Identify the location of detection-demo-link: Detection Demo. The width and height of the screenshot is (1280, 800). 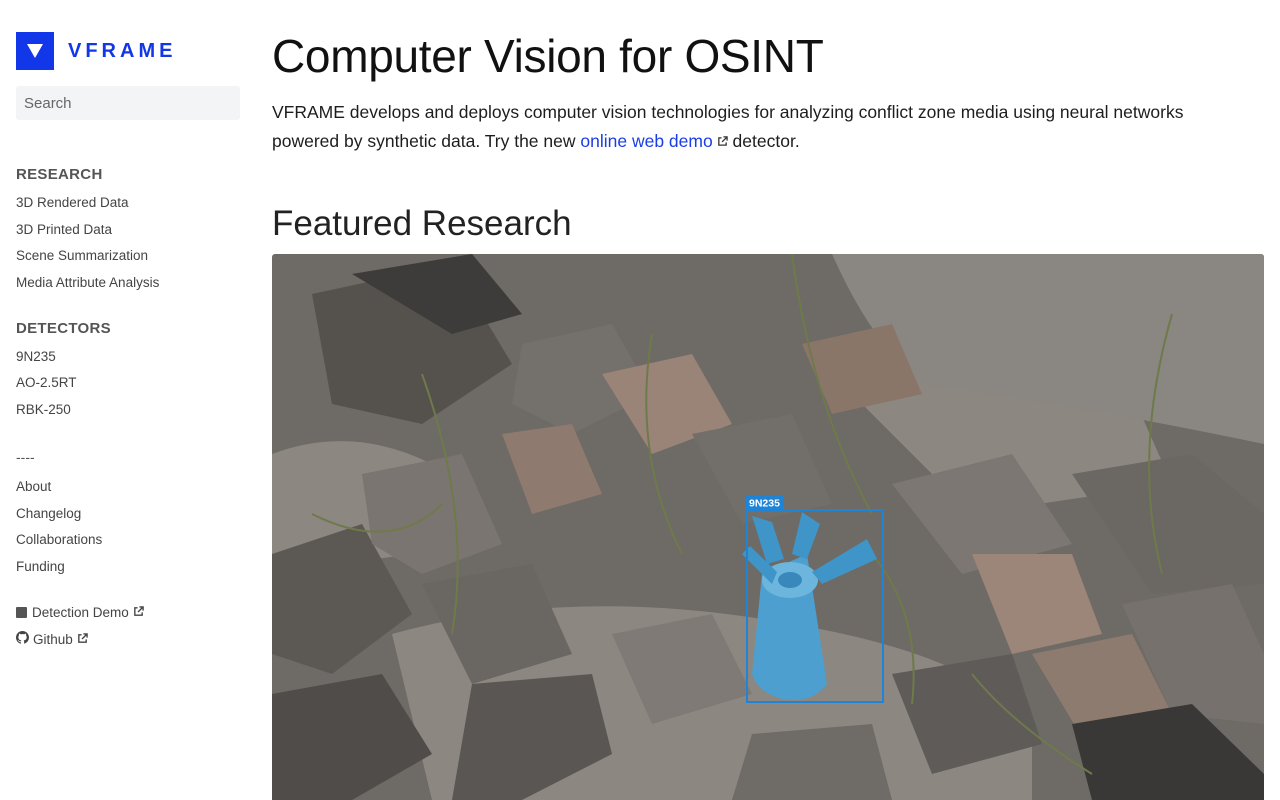
(80, 613).